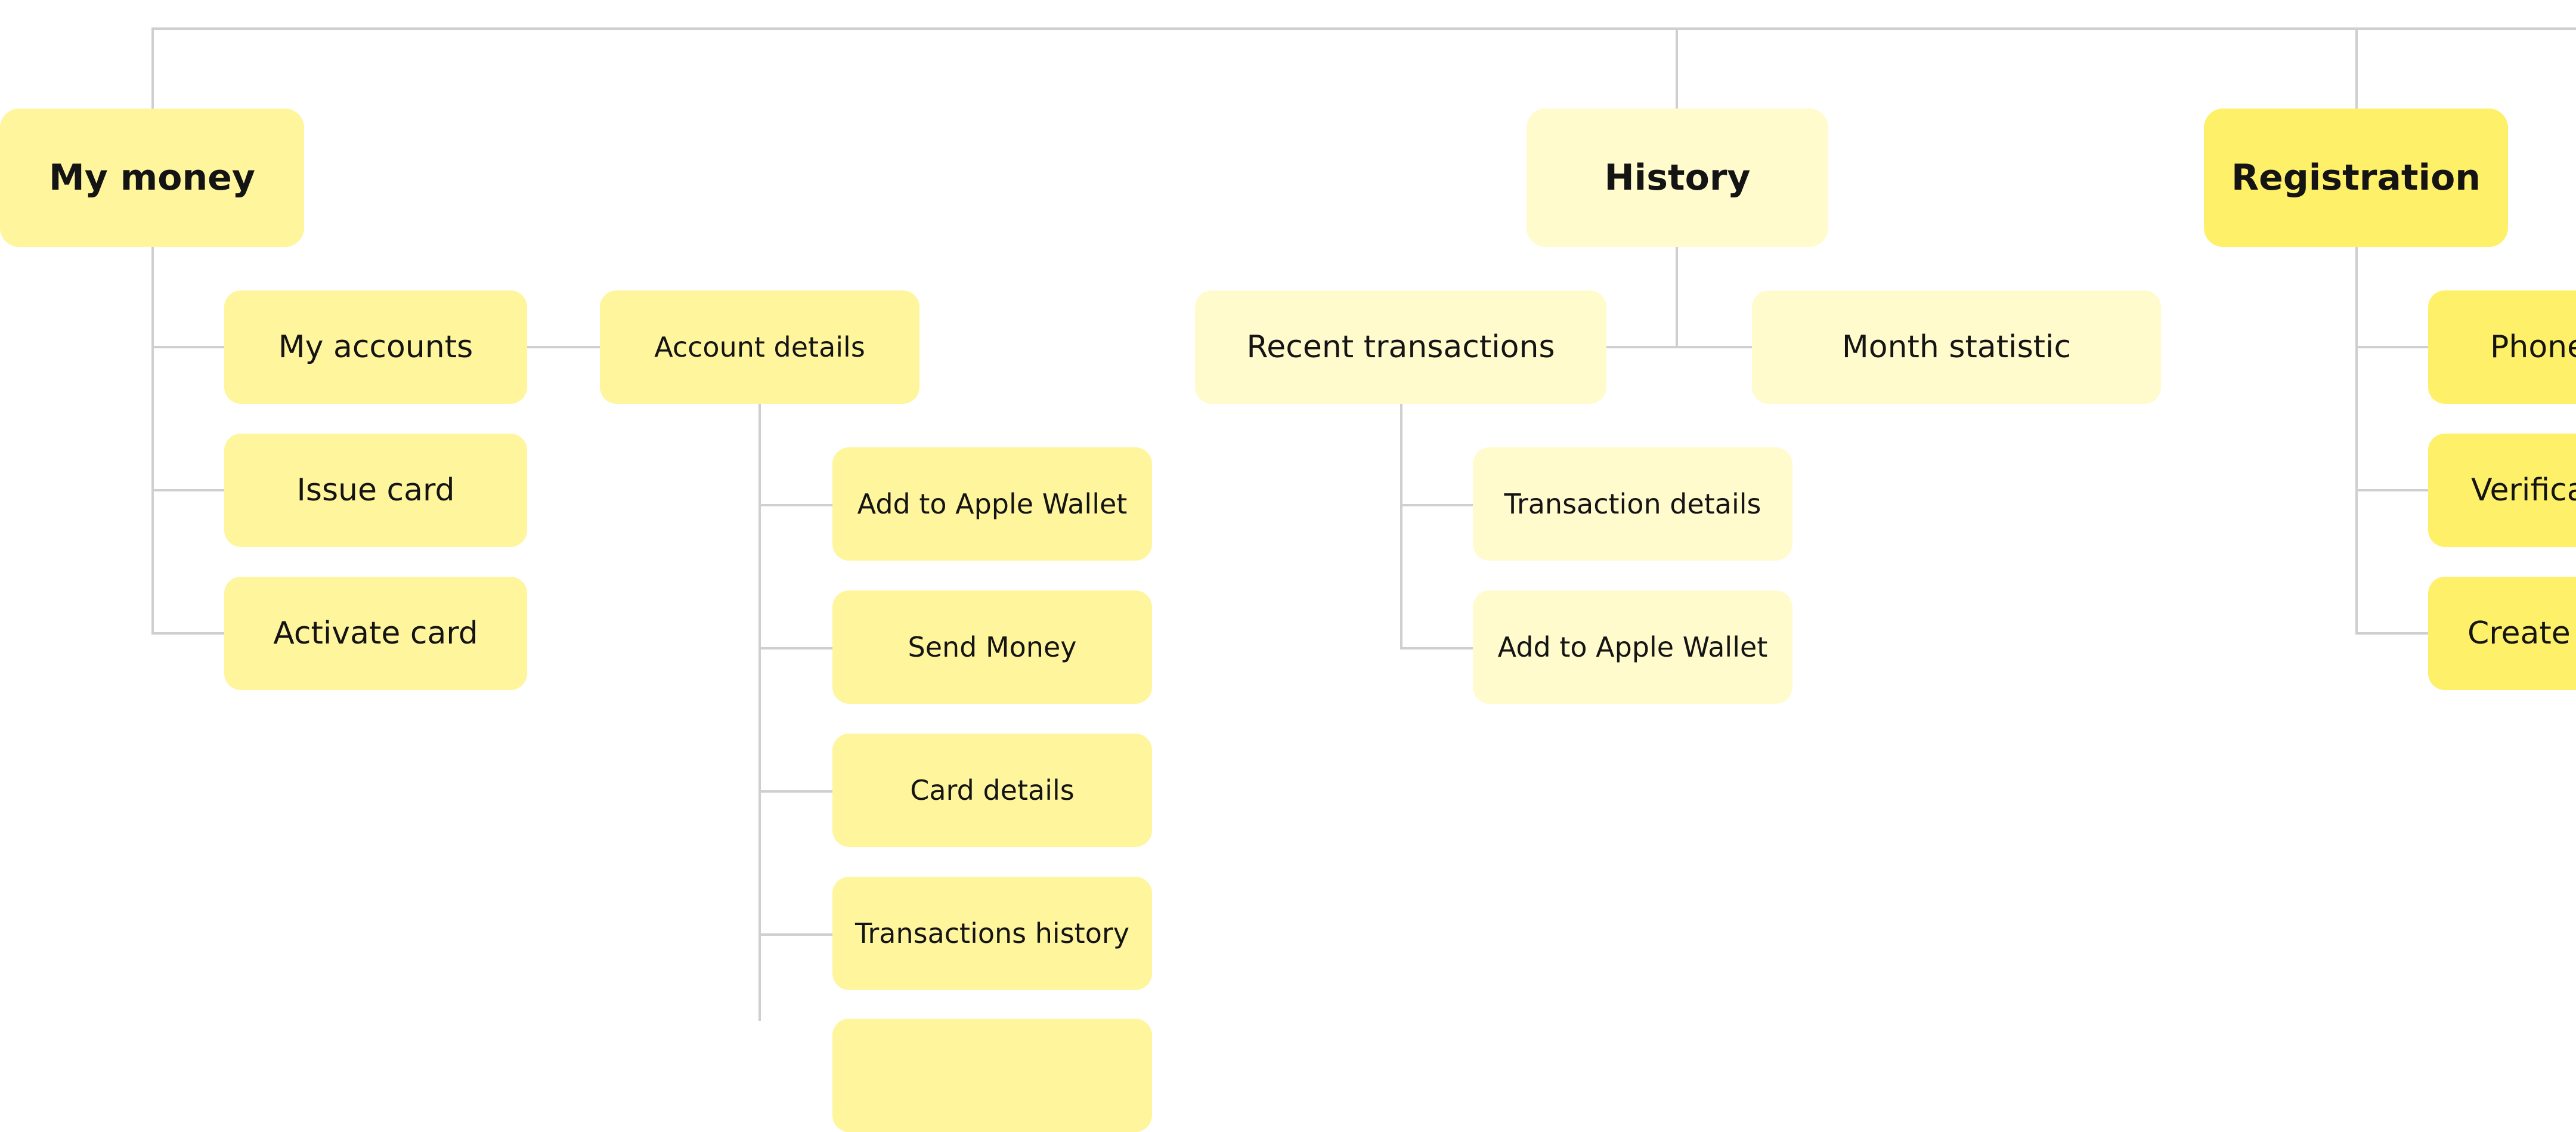 The width and height of the screenshot is (2576, 1132). I want to click on node-account-details: Account details, so click(759, 347).